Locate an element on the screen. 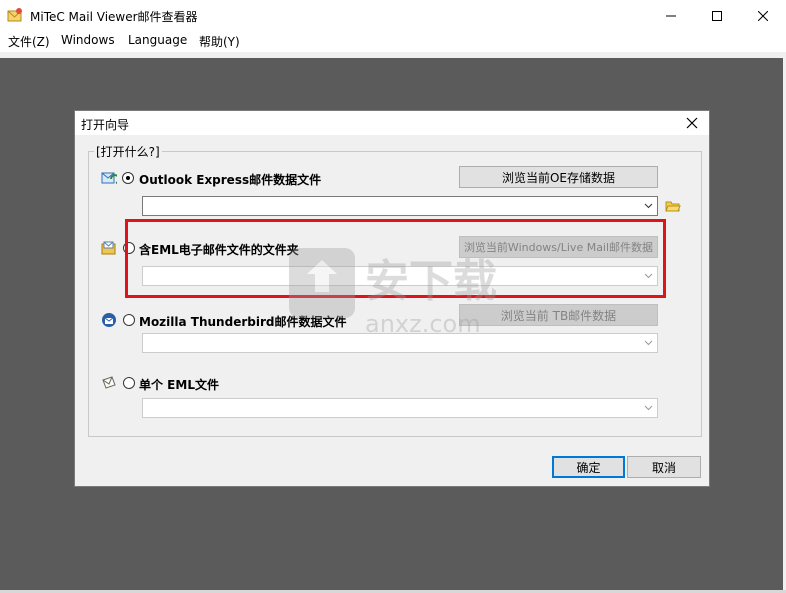  cancel-button: 取消 is located at coordinates (664, 467).